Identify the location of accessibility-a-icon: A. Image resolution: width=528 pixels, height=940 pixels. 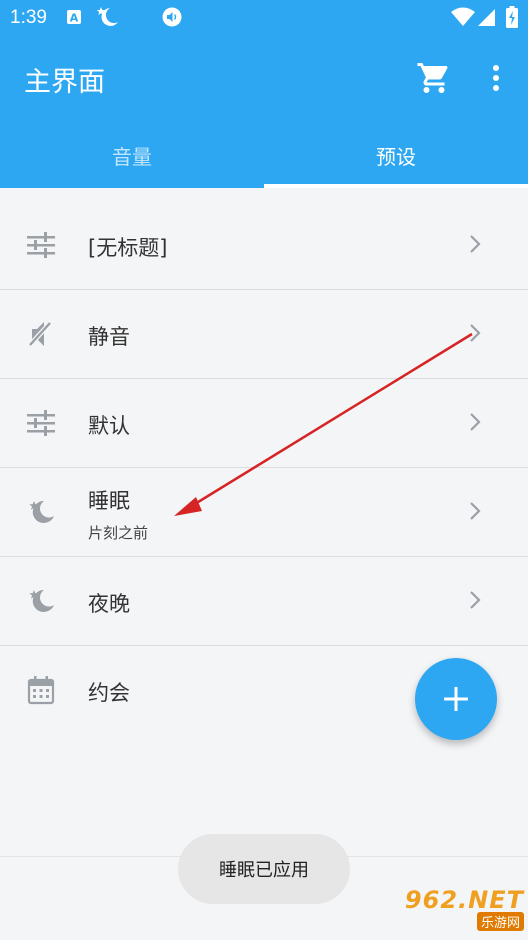
(74, 17).